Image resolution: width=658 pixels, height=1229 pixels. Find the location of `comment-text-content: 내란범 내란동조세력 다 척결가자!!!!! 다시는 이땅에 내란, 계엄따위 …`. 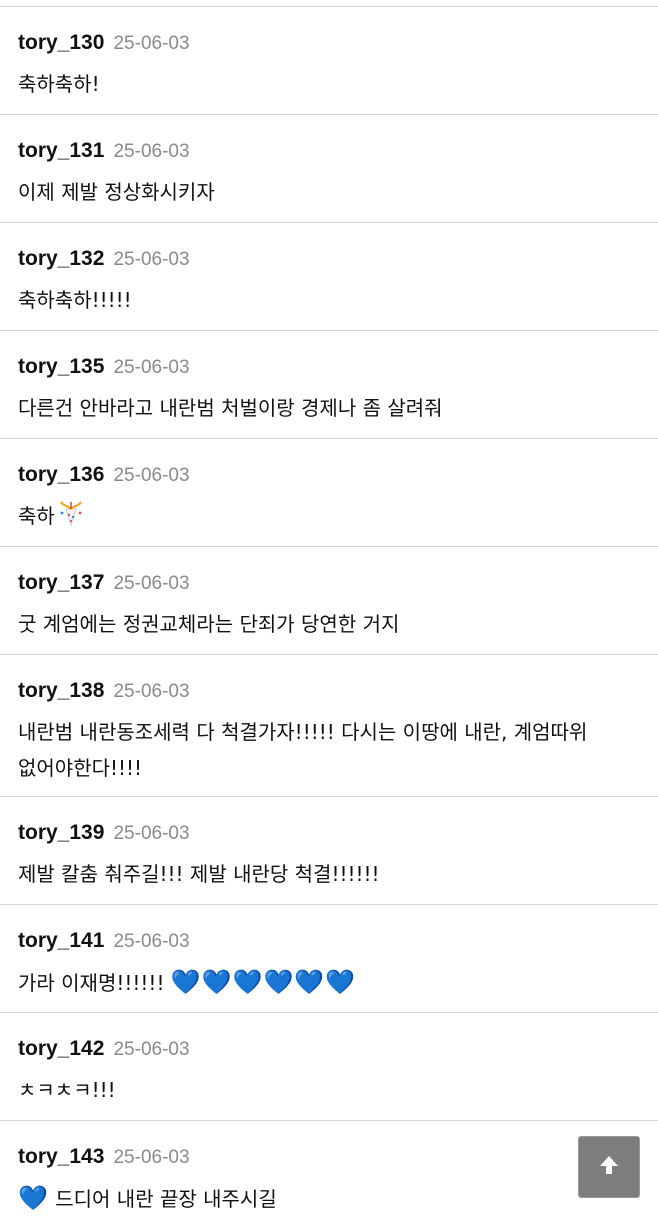

comment-text-content: 내란범 내란동조세력 다 척결가자!!!!! 다시는 이땅에 내란, 계엄따위 … is located at coordinates (303, 750).